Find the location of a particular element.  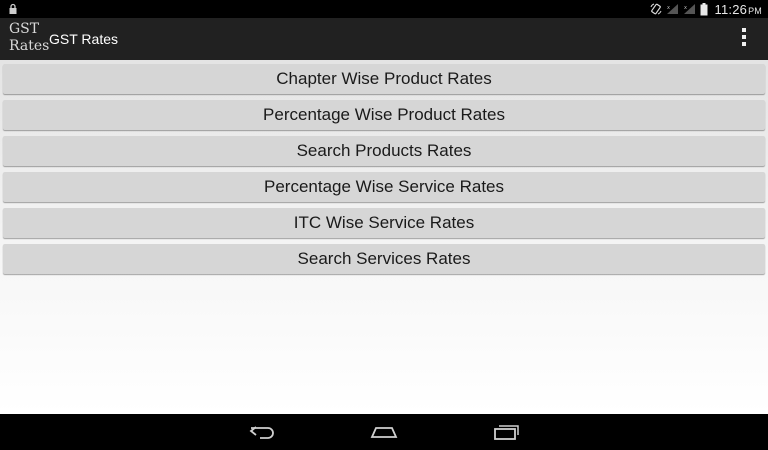

clock-time: 11:26 is located at coordinates (731, 9).